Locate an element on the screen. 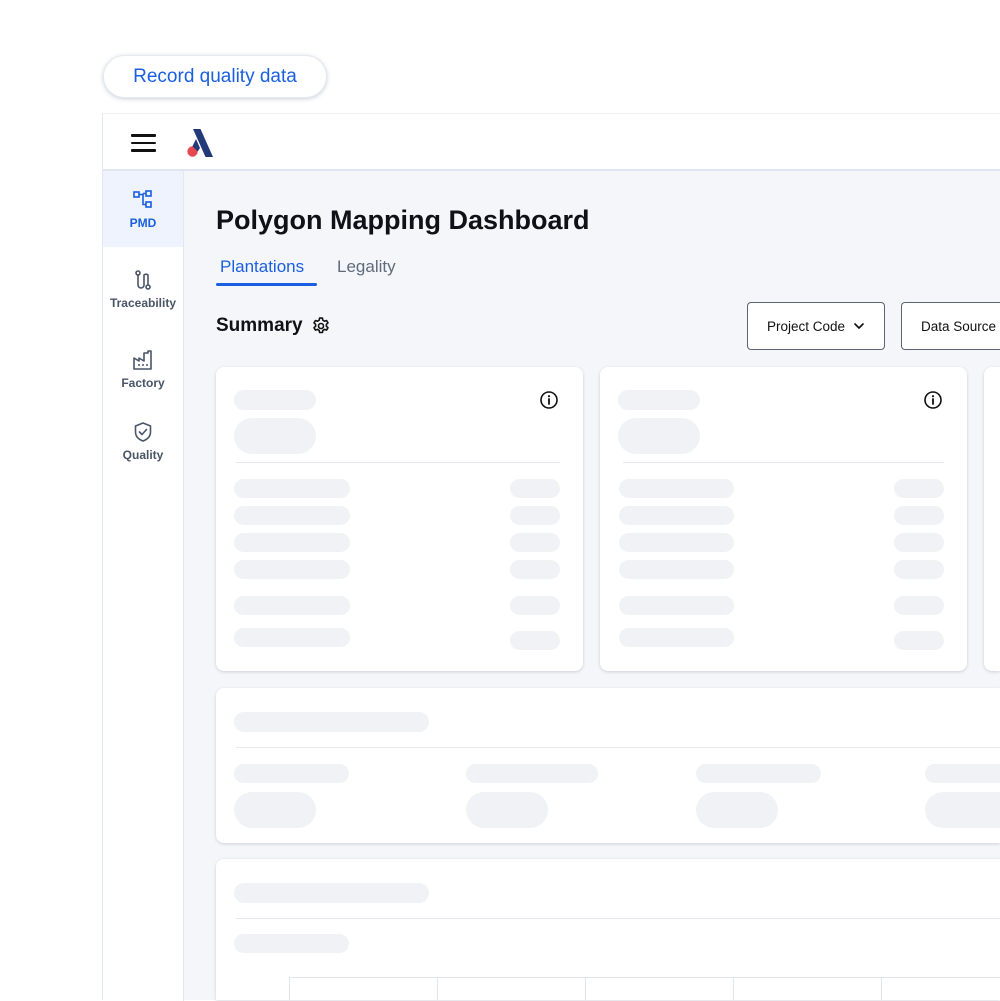  chevron-down-icon is located at coordinates (859, 326).